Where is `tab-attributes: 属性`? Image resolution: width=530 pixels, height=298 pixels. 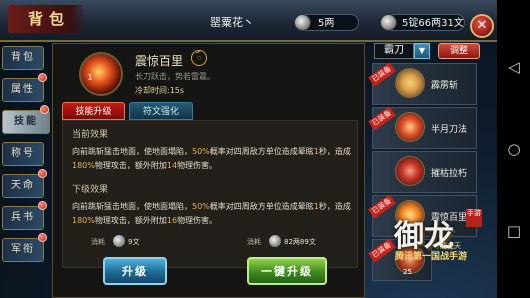
tab-attributes: 属性 is located at coordinates (23, 90).